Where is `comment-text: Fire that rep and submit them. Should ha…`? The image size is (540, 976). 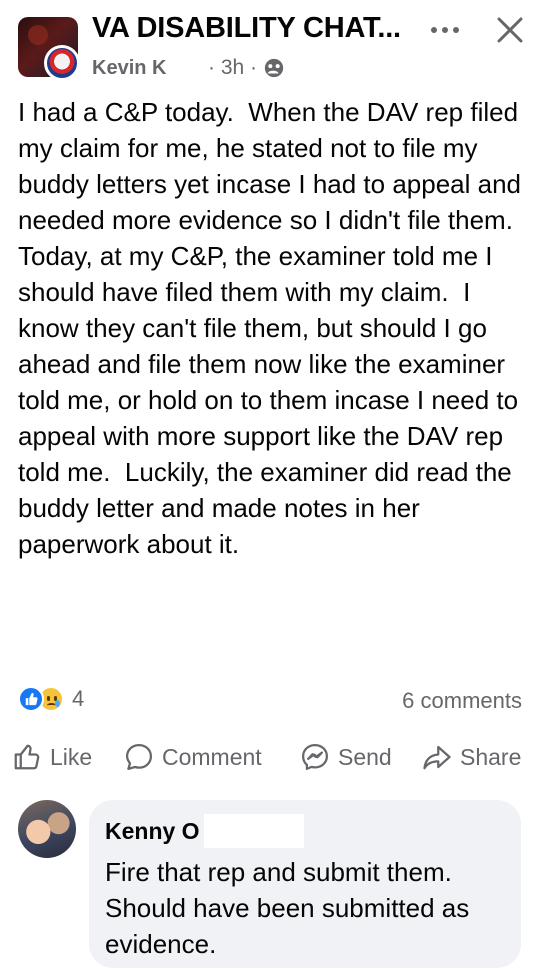 comment-text: Fire that rep and submit them. Should ha… is located at coordinates (291, 908).